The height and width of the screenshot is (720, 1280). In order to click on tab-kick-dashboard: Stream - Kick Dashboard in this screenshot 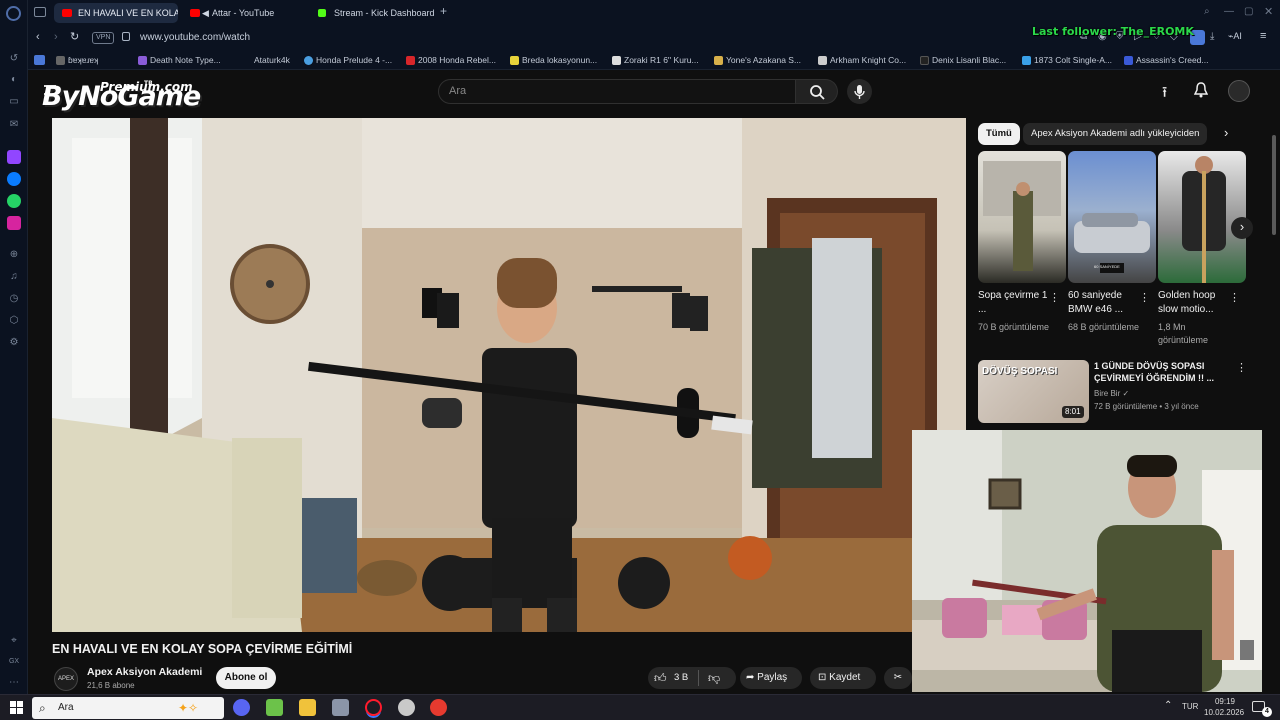, I will do `click(372, 13)`.